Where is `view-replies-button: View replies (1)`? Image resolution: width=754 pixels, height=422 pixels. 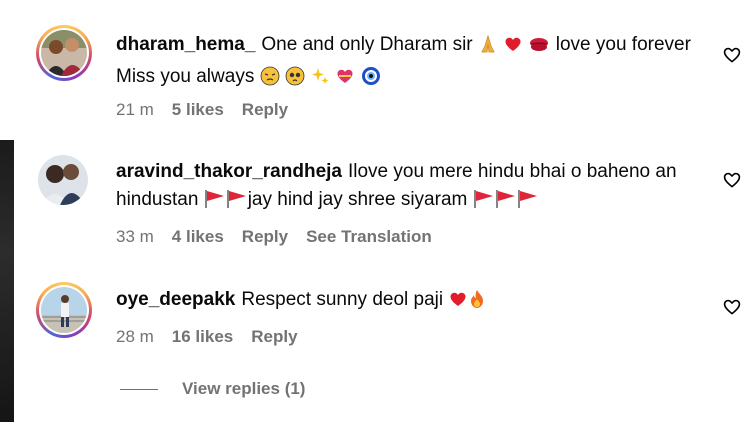
view-replies-button: View replies (1) is located at coordinates (212, 389).